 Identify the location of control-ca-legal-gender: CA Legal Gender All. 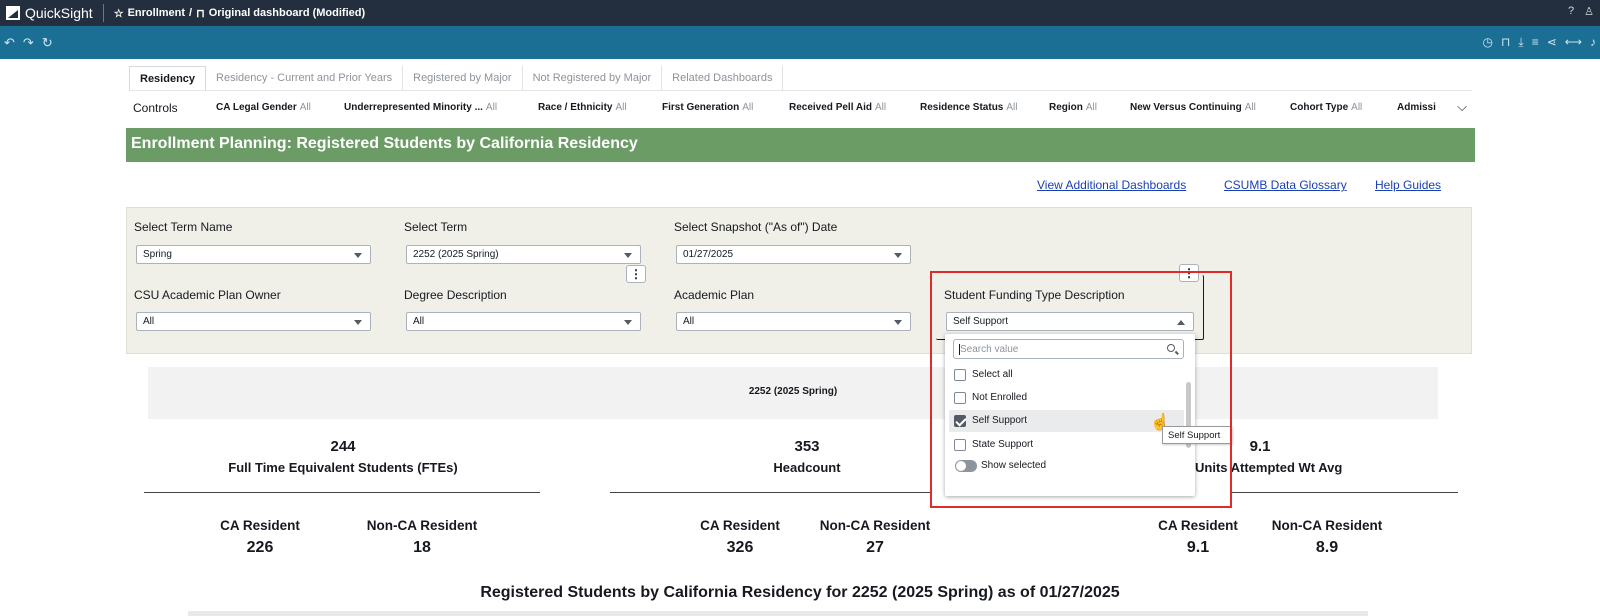
(263, 107).